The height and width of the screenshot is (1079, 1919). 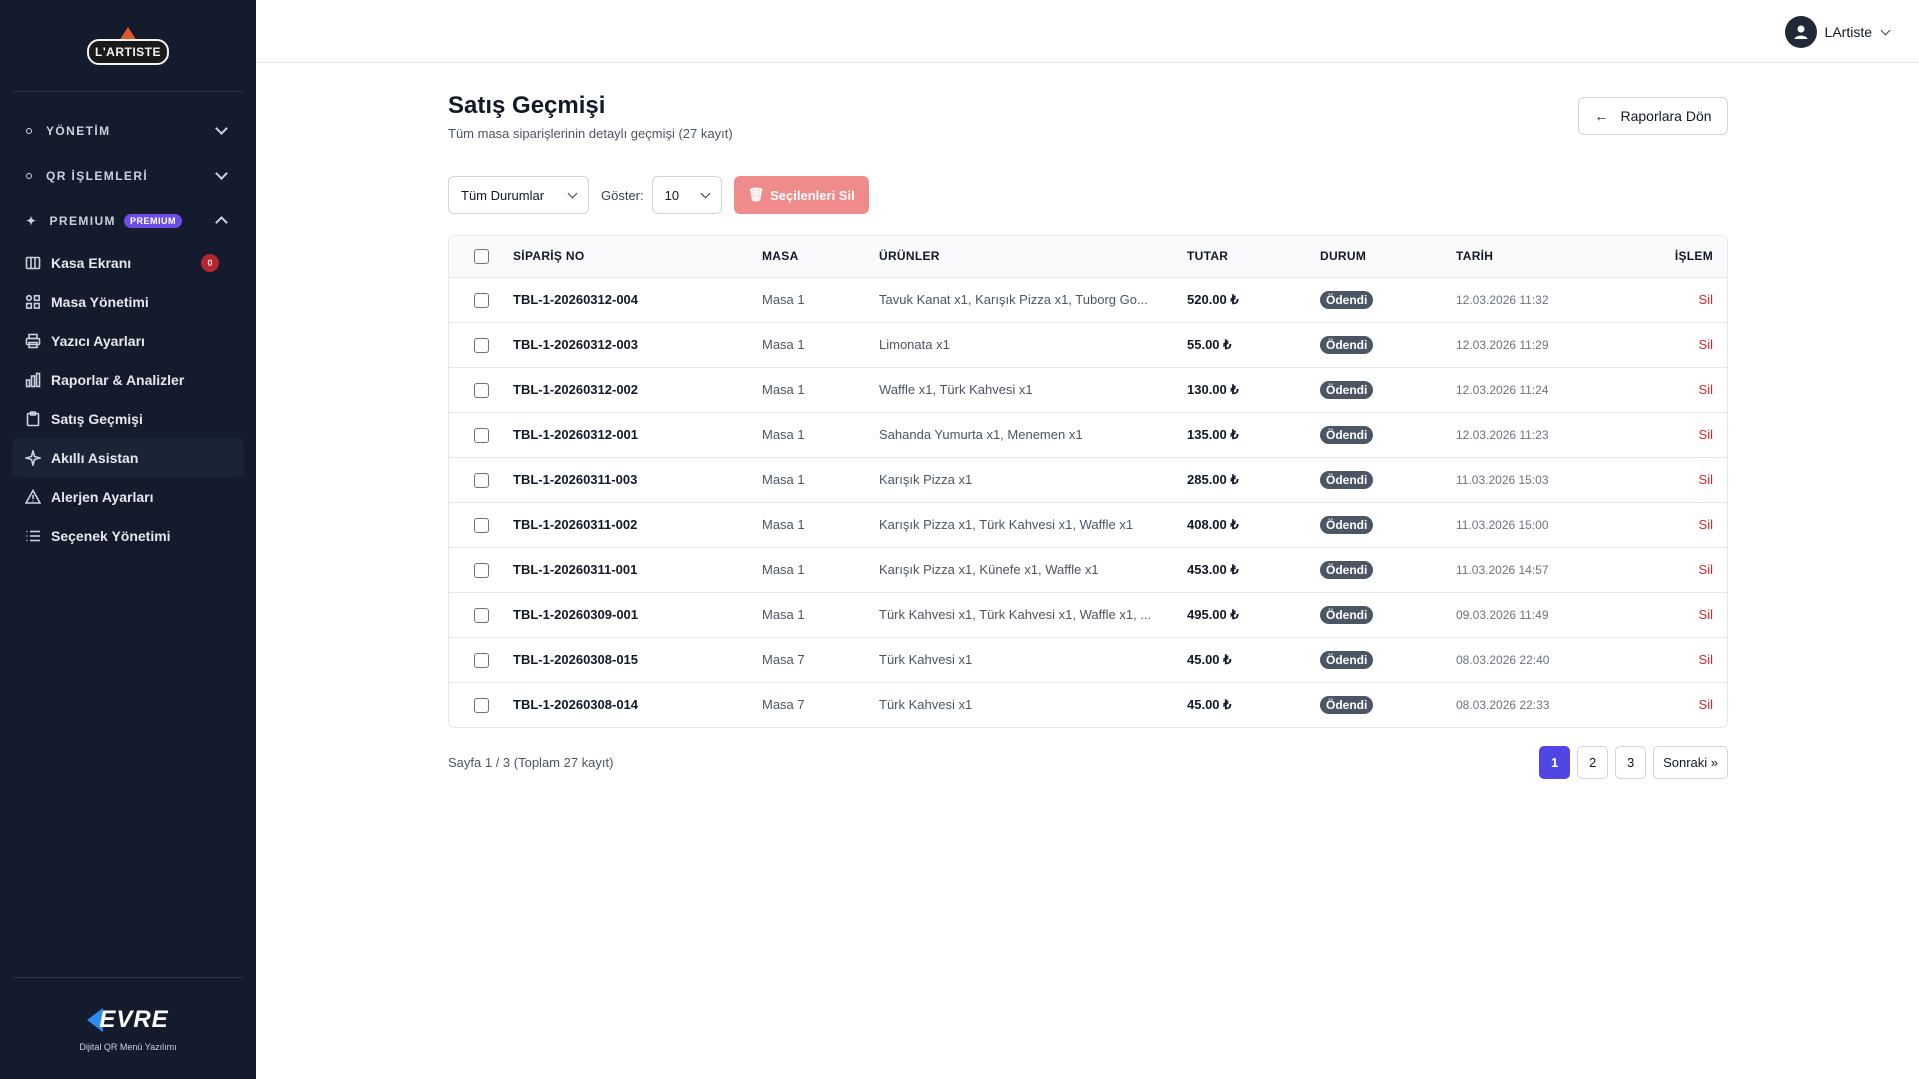 What do you see at coordinates (128, 130) in the screenshot?
I see `nav-group-yonetim: YÖNETİM` at bounding box center [128, 130].